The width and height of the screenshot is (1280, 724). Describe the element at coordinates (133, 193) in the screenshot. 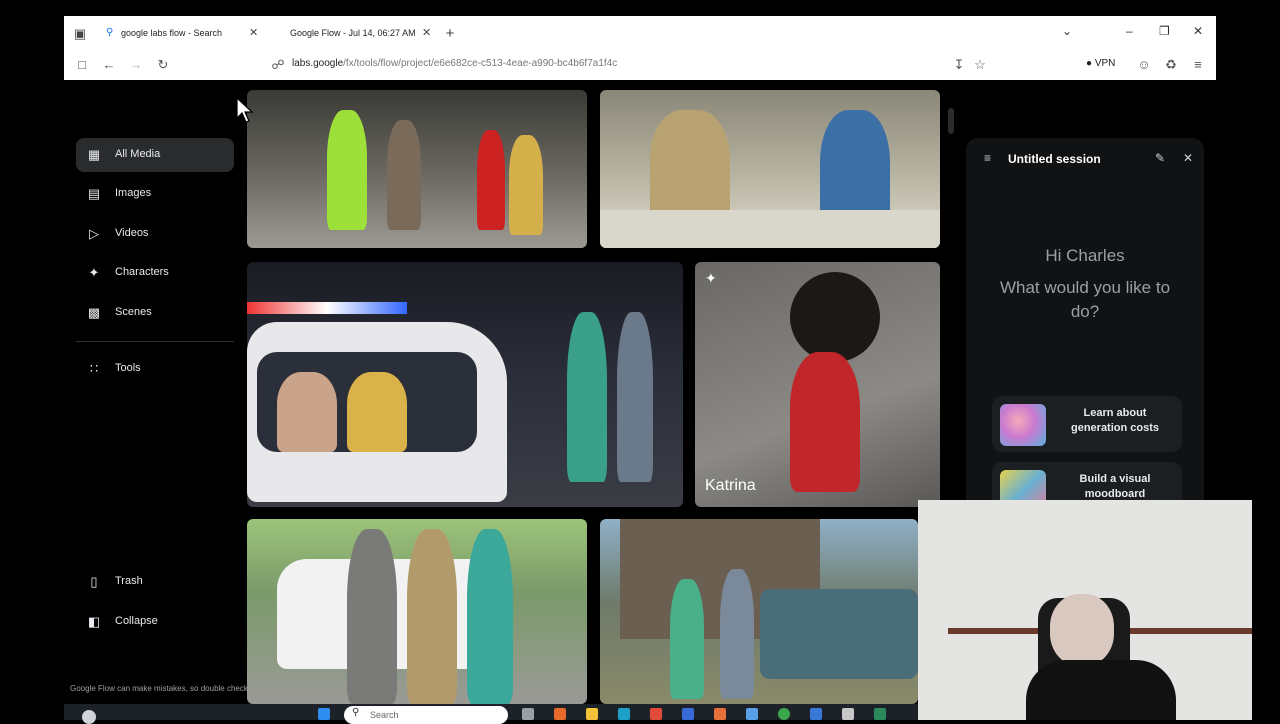

I see `sidebar-item-label: Images` at that location.